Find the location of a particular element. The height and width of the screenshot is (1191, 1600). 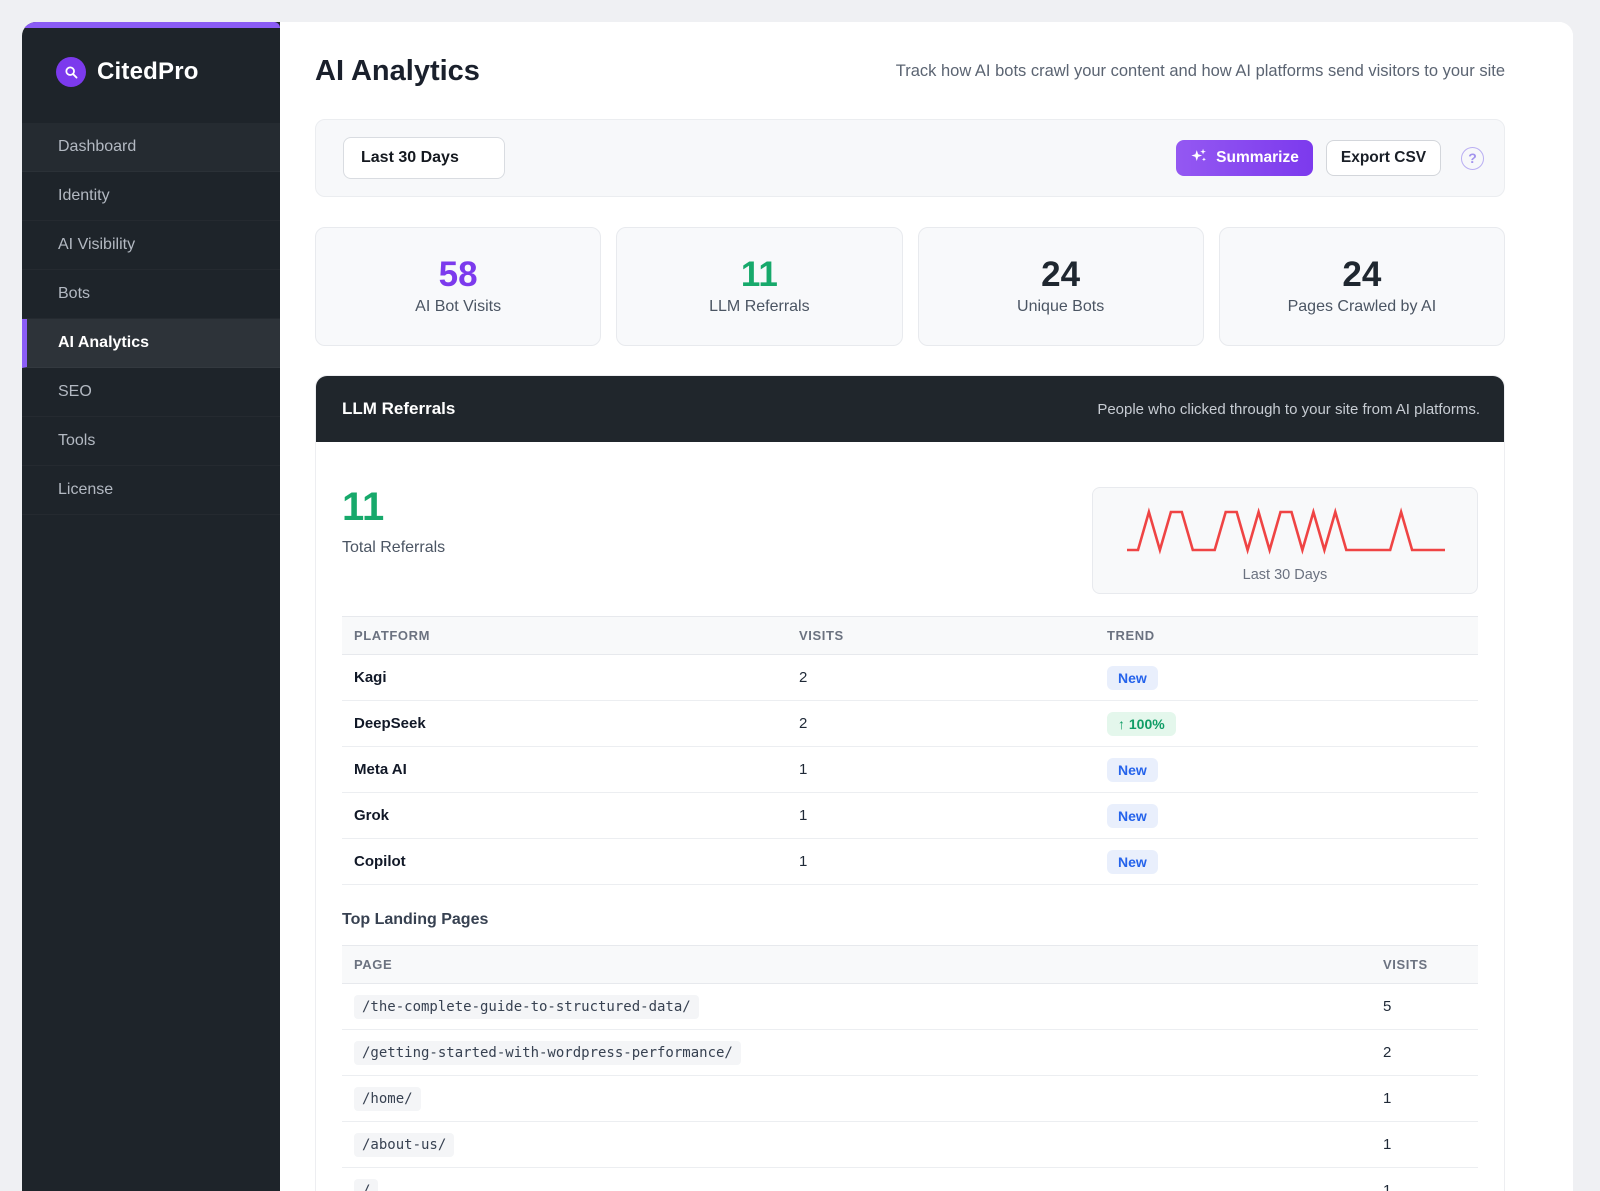

landing-table-header: Page Visits is located at coordinates (910, 964).